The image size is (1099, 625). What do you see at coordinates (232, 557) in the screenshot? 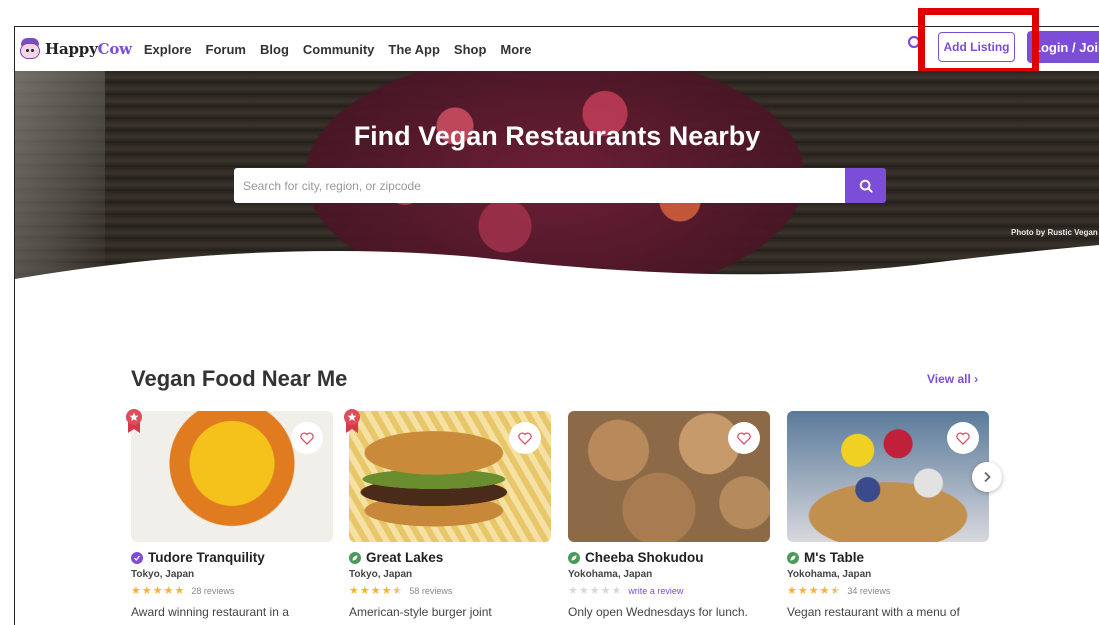
I see `restaurant-name: Tudore Tranquility` at bounding box center [232, 557].